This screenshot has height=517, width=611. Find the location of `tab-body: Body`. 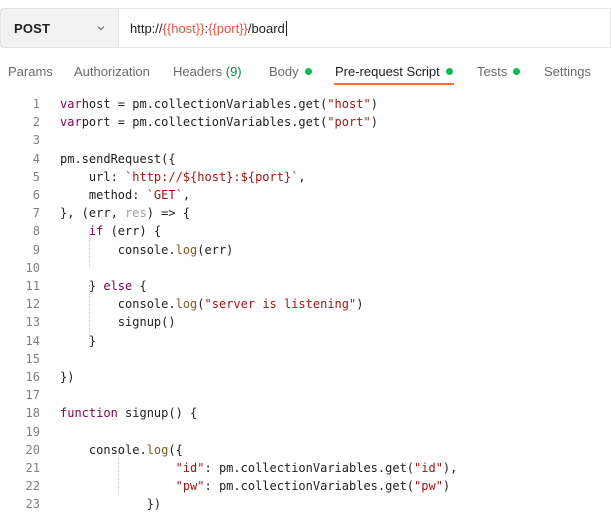

tab-body: Body is located at coordinates (290, 71).